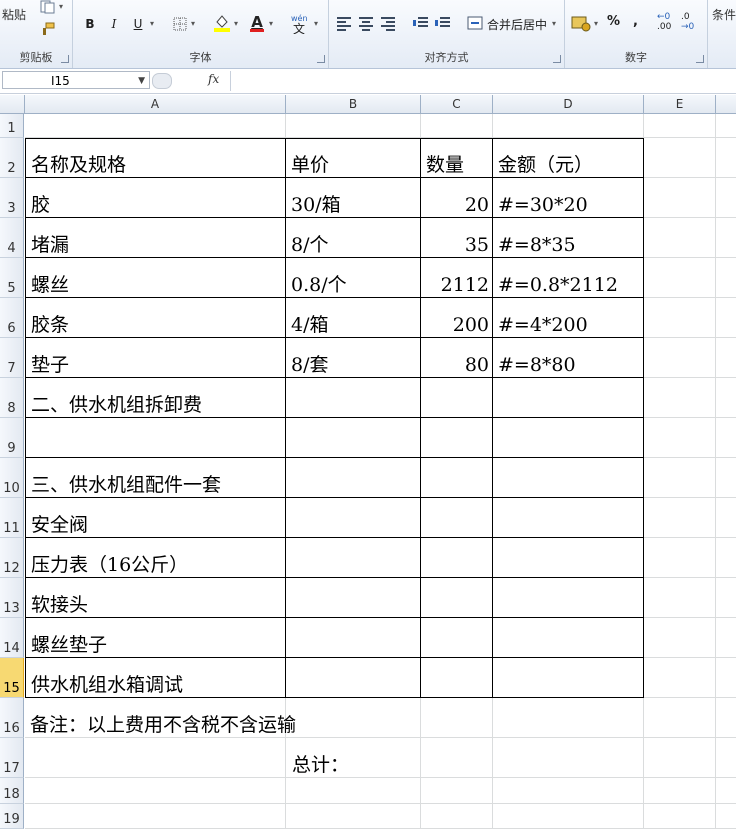 Image resolution: width=736 pixels, height=829 pixels. I want to click on cell-e9, so click(680, 438).